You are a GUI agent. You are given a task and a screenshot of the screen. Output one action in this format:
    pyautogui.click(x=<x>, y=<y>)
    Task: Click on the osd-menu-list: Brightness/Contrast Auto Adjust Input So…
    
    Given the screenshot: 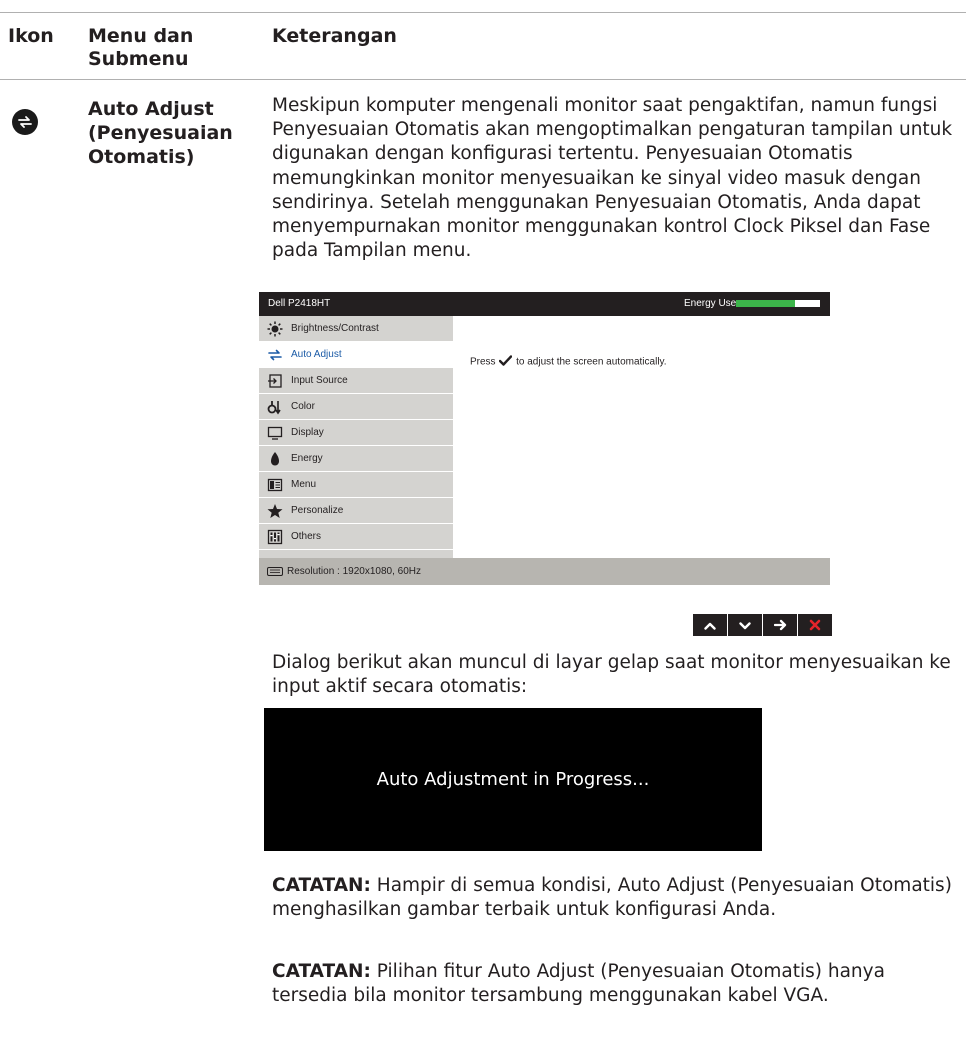 What is the action you would take?
    pyautogui.click(x=356, y=437)
    